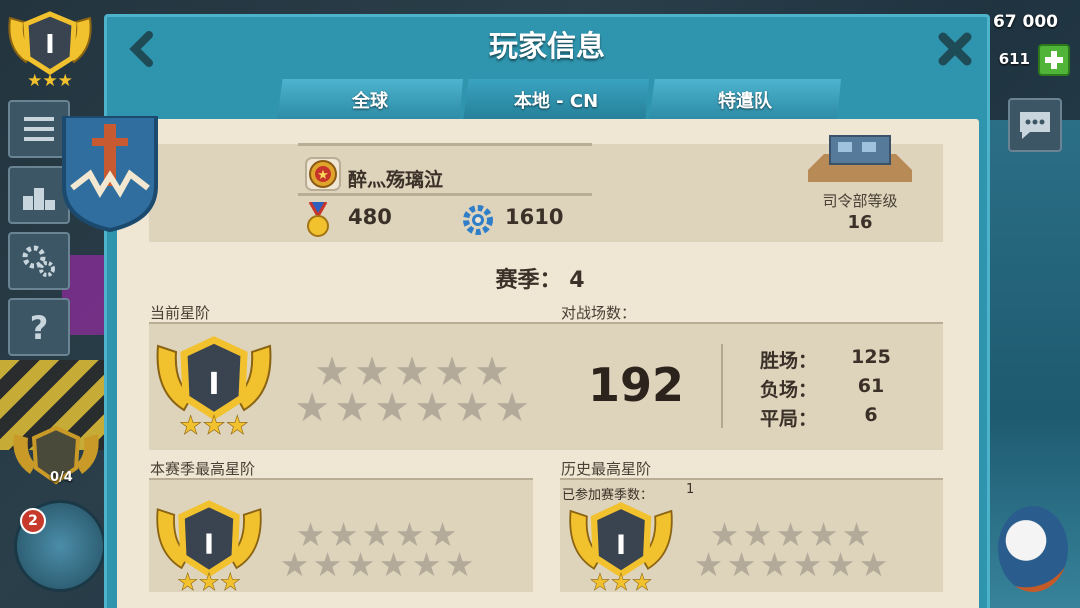 The width and height of the screenshot is (1080, 608). Describe the element at coordinates (203, 469) in the screenshot. I see `season-best-label: 本赛季最高星阶` at that location.